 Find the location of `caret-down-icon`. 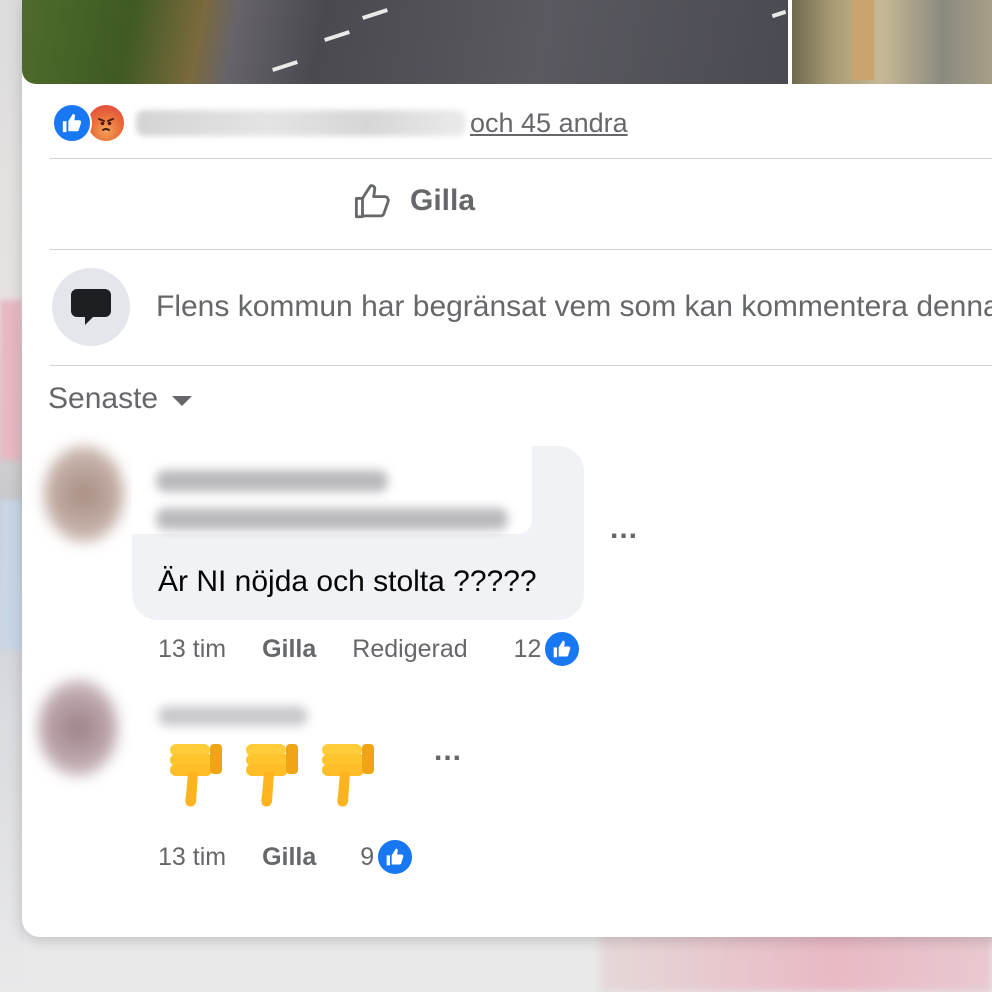

caret-down-icon is located at coordinates (182, 401).